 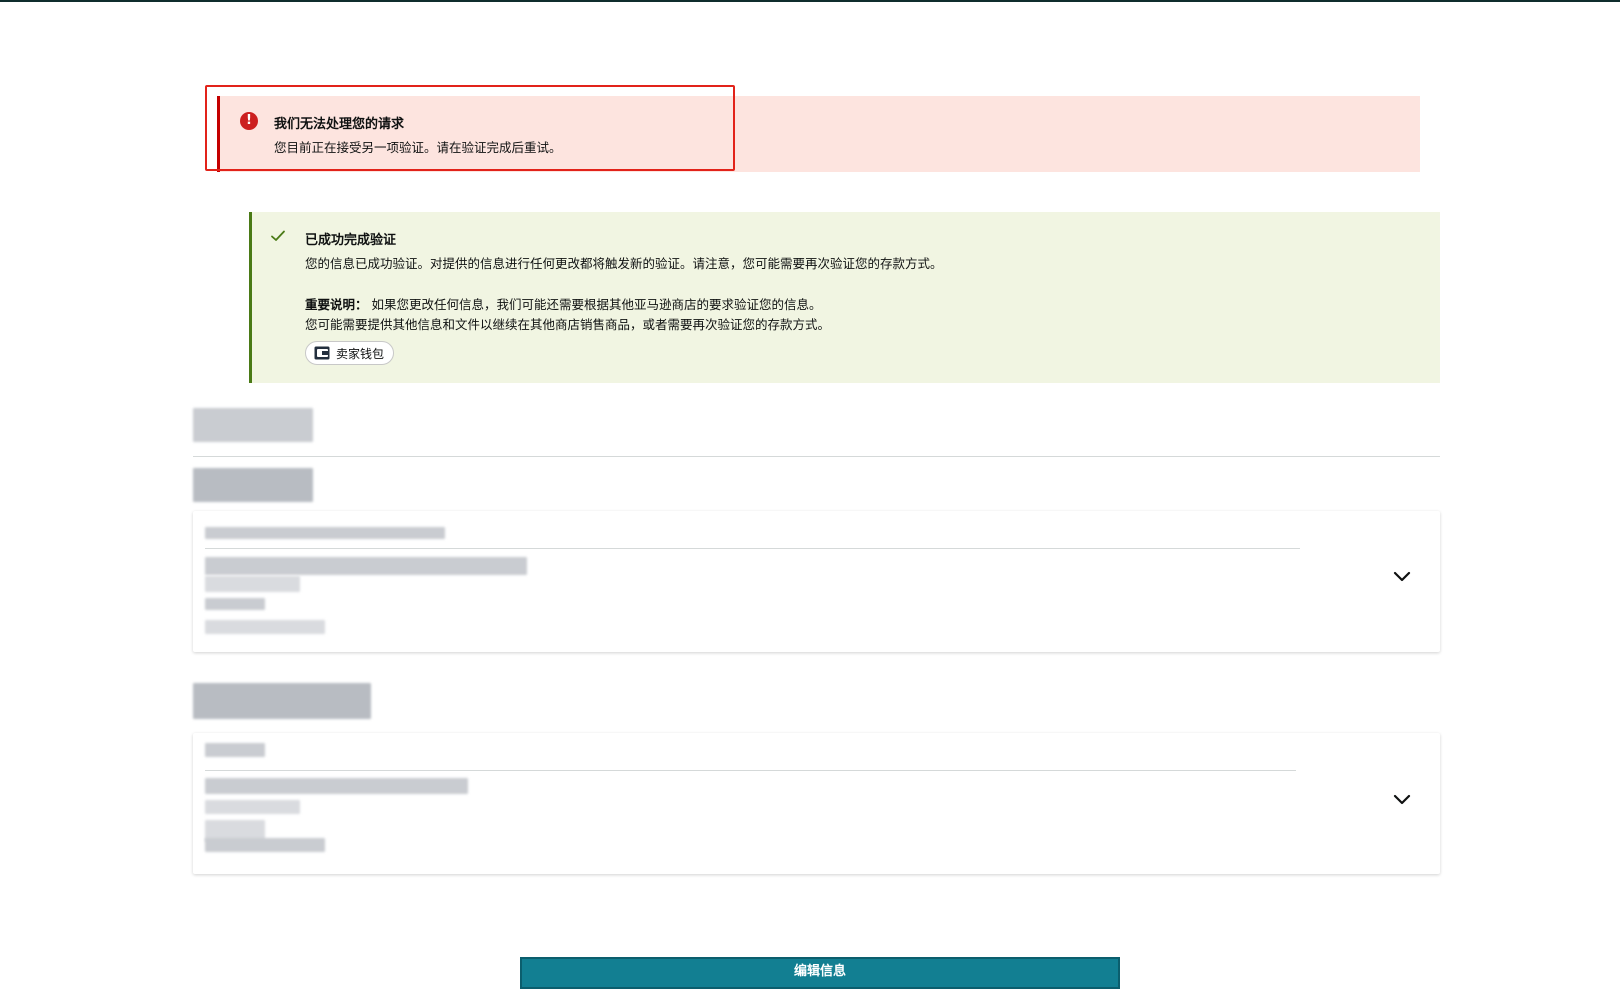 I want to click on top-bar, so click(x=810, y=1).